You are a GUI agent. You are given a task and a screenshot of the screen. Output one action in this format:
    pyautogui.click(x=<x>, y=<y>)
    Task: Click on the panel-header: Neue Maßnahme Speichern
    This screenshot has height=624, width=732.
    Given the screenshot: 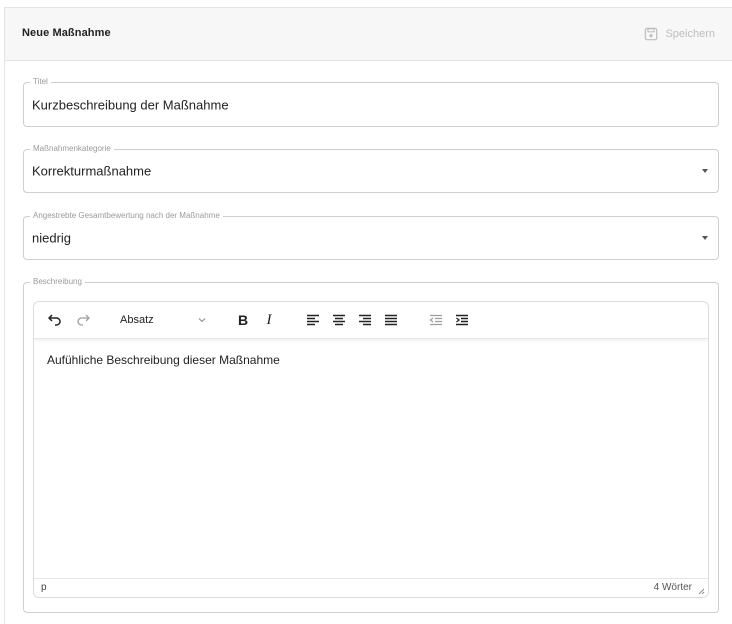 What is the action you would take?
    pyautogui.click(x=368, y=34)
    